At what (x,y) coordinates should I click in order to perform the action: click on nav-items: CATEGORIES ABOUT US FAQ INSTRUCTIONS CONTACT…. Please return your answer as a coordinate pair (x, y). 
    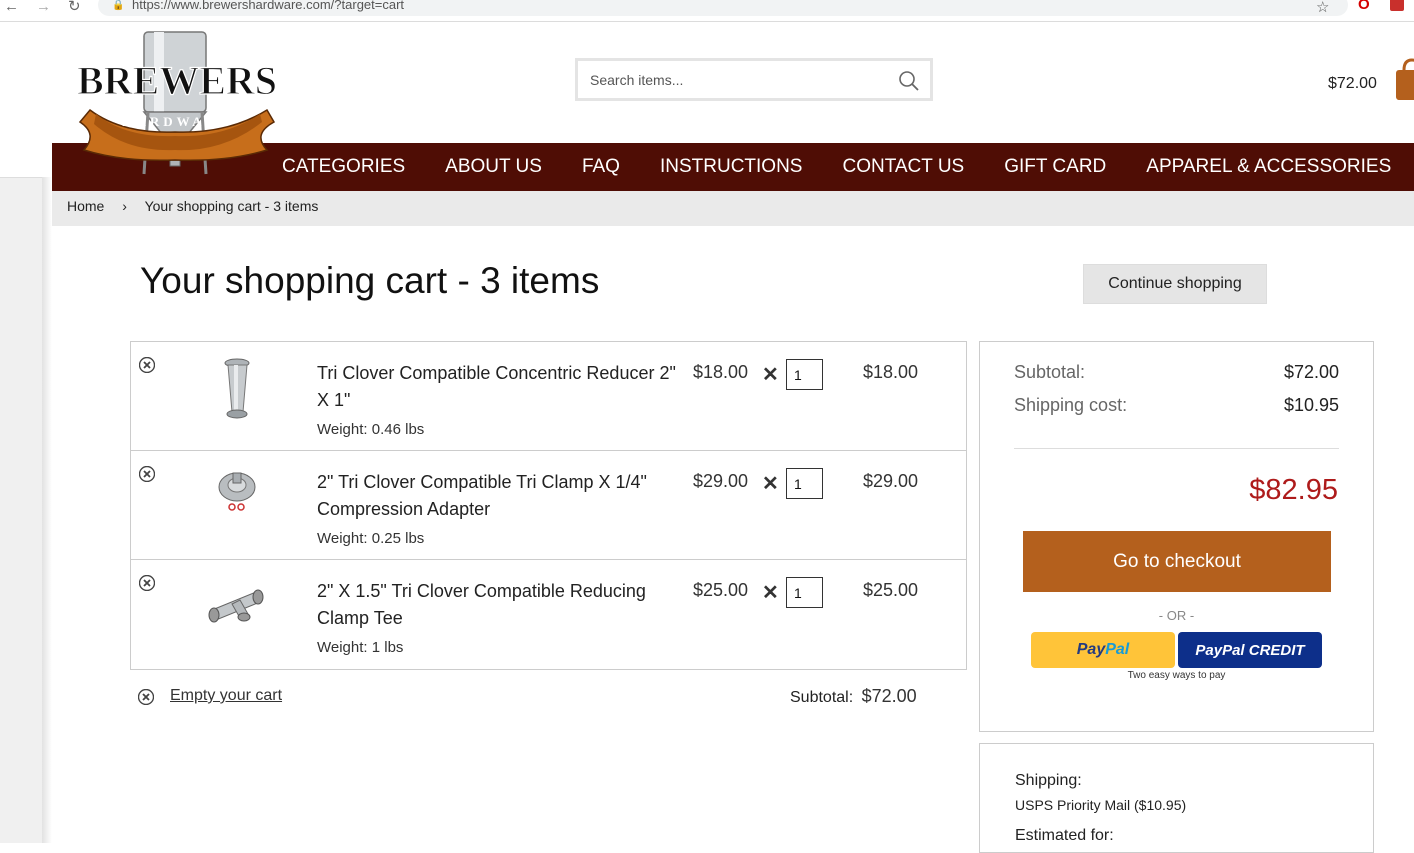
    Looking at the image, I should click on (836, 167).